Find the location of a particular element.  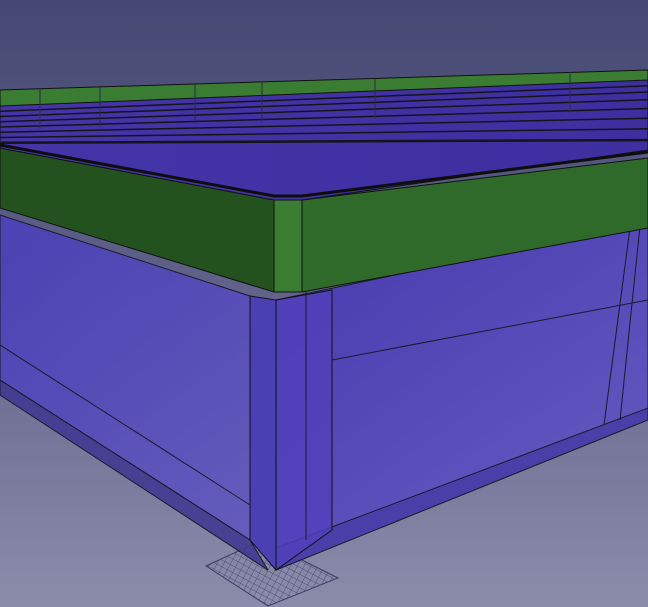

roof-frame-corner is located at coordinates (288, 246).